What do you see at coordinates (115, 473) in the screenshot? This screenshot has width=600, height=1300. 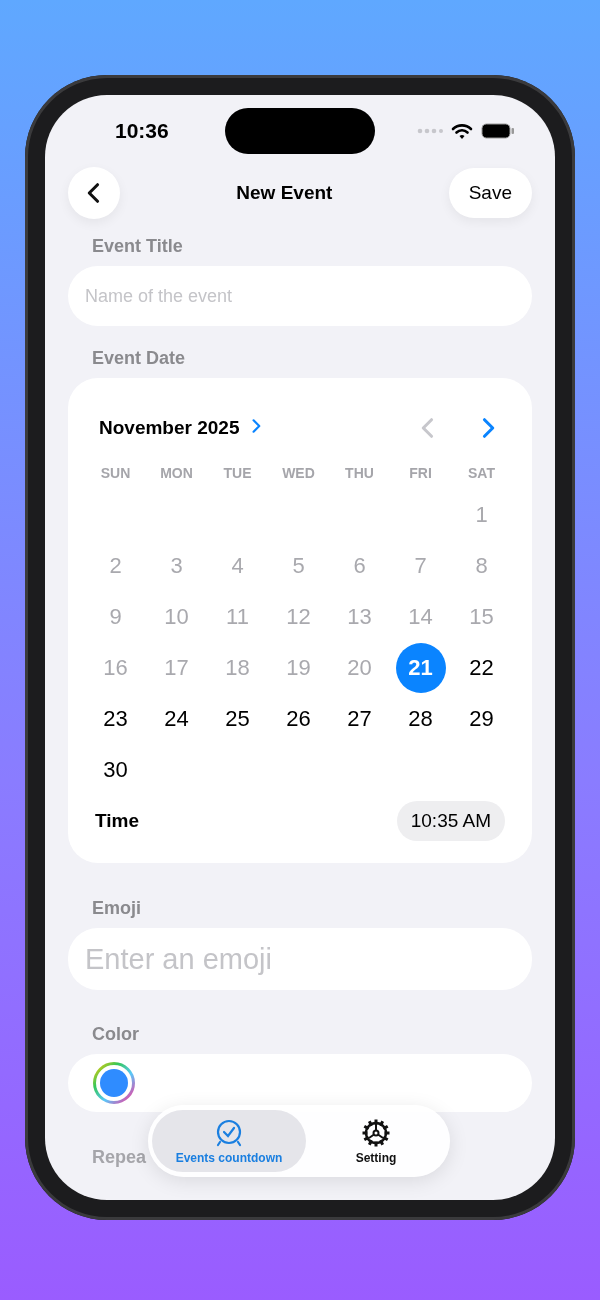 I see `weekday-label: SUN` at bounding box center [115, 473].